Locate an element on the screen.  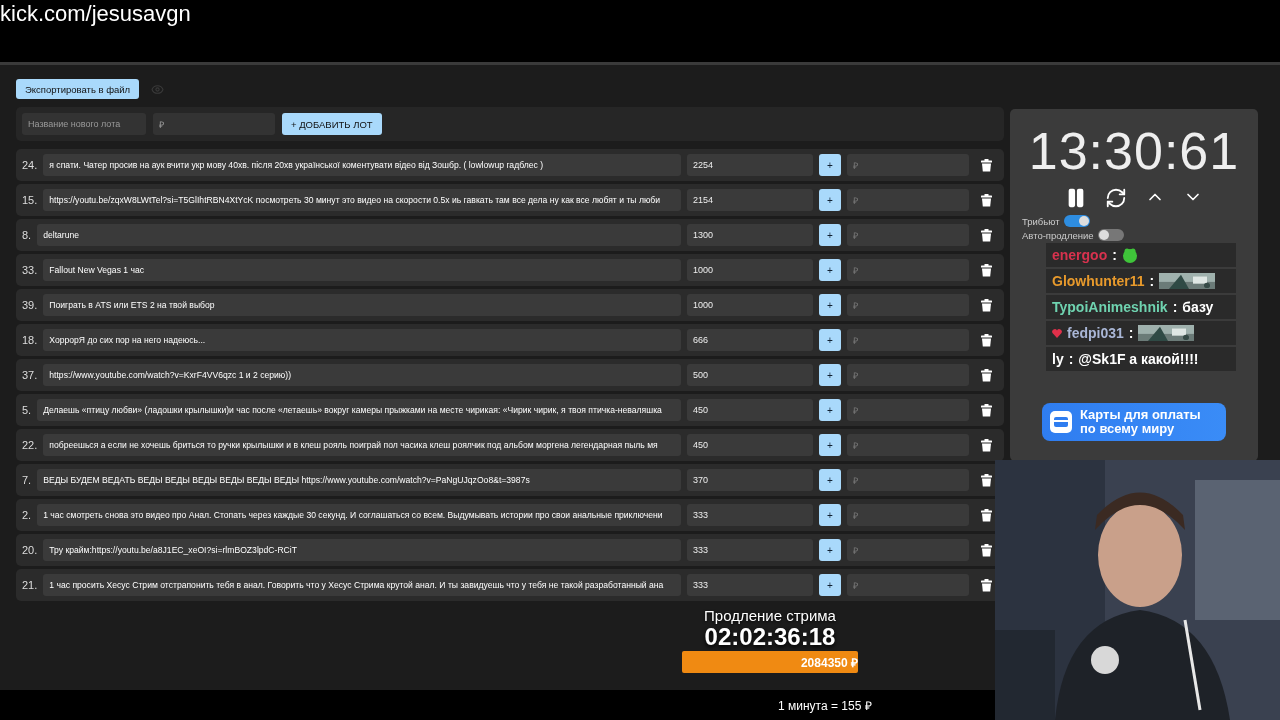
timer: 13:30:61 is located at coordinates (1134, 151).